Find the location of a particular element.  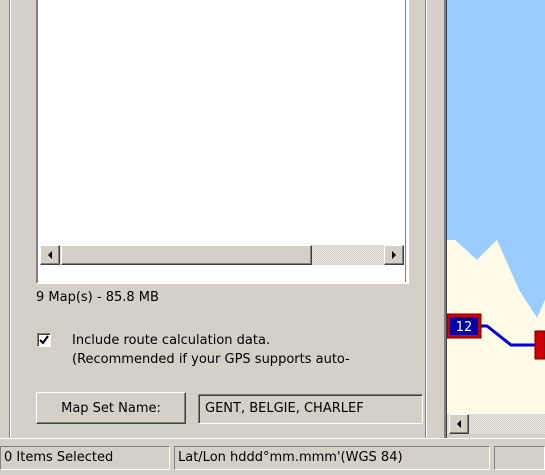

route-marker-label: 12 is located at coordinates (464, 327).